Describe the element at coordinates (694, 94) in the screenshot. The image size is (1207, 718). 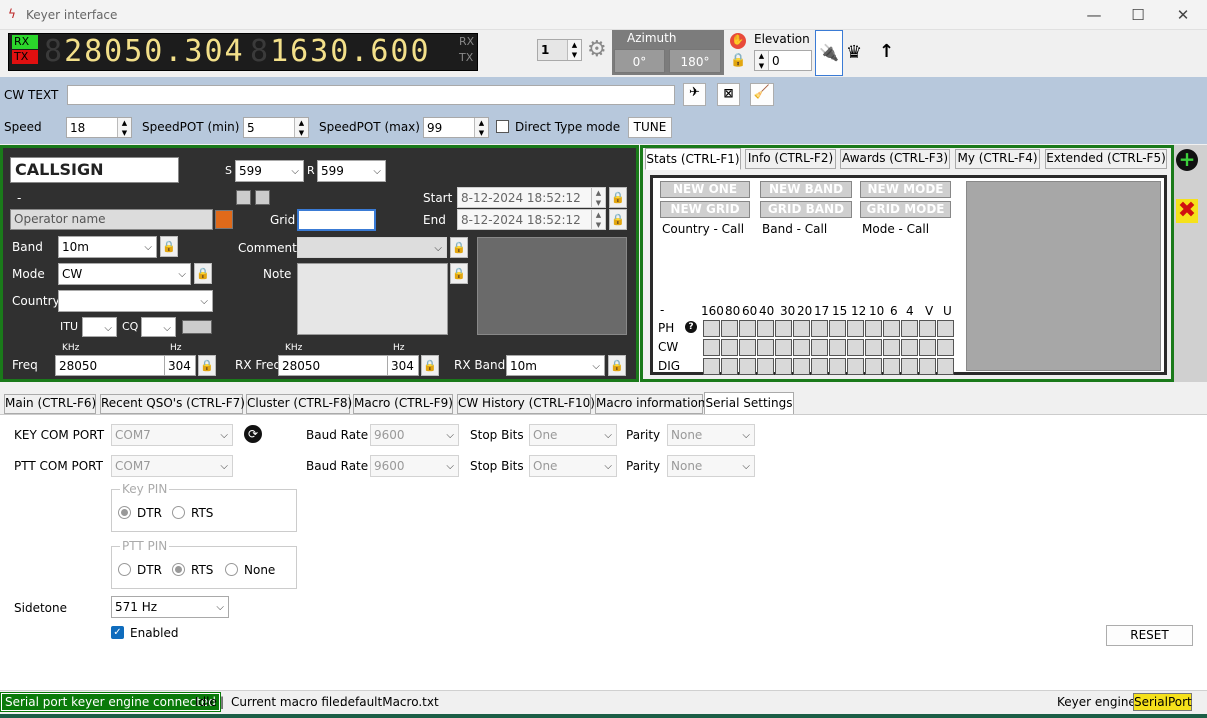
I see `send-cw-button: ✈` at that location.